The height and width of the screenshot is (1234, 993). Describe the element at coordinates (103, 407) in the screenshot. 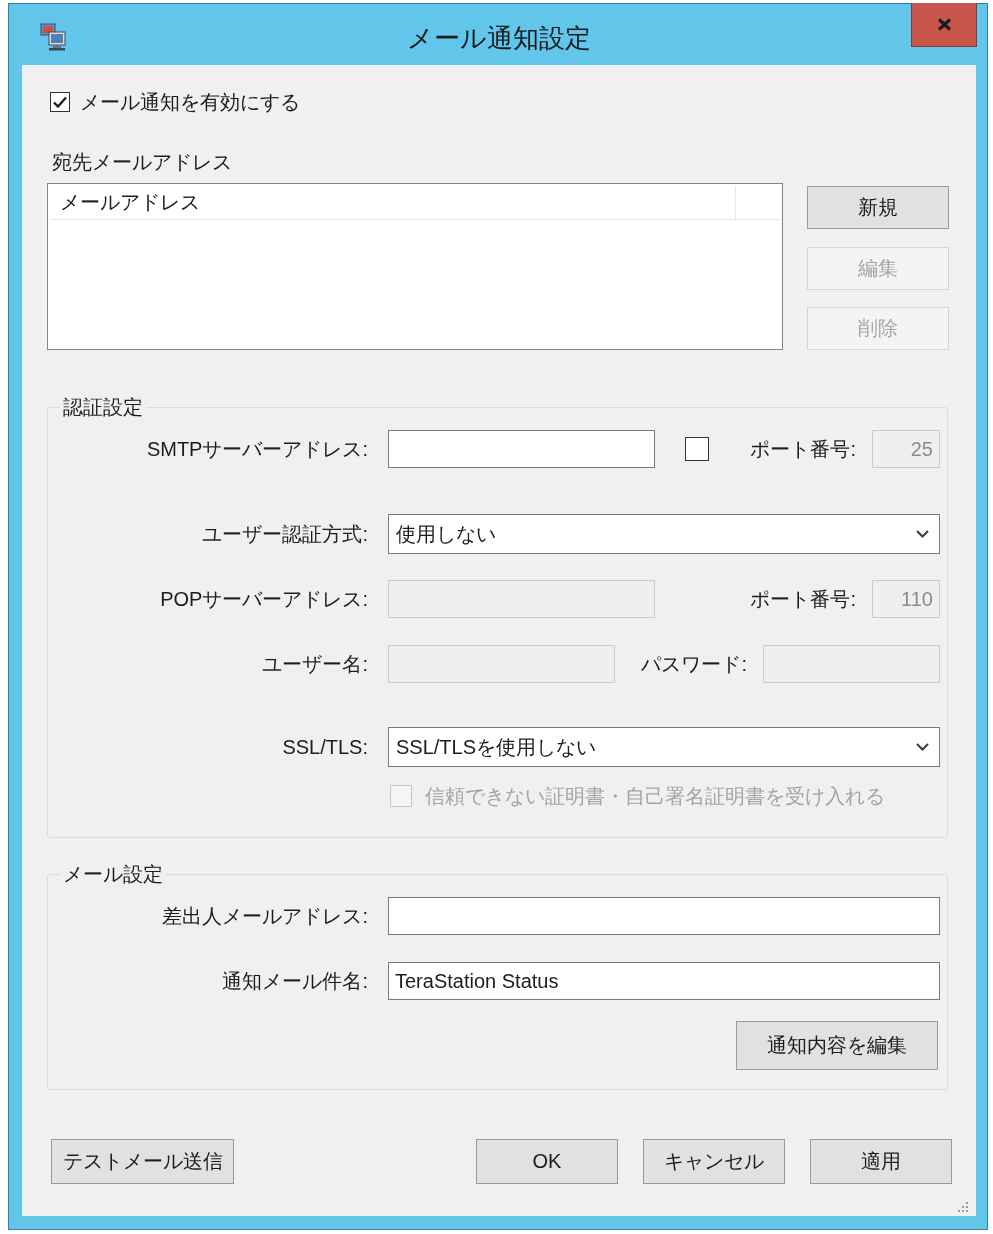

I see `group-title: 認証設定` at that location.